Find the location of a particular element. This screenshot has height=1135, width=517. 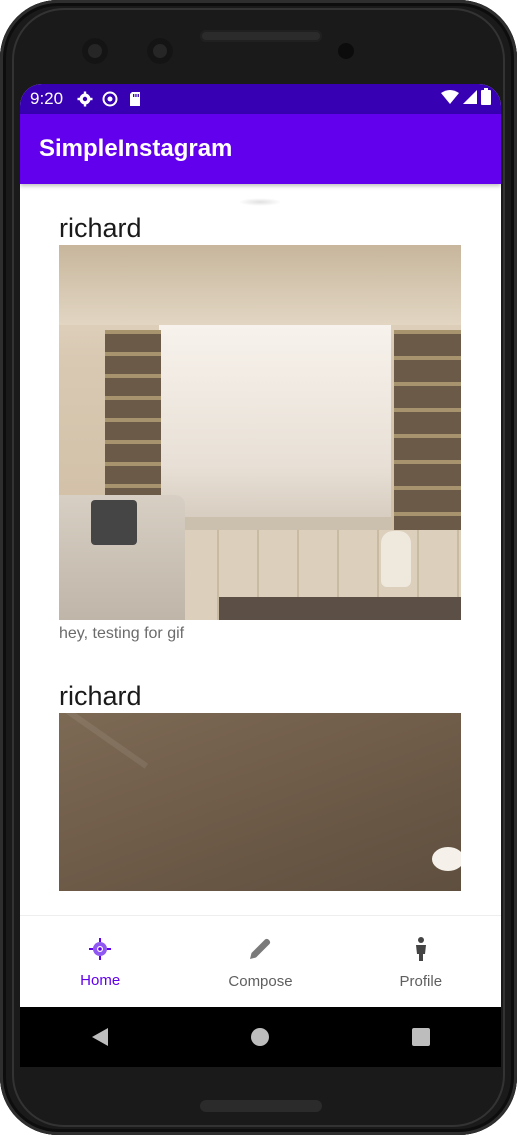

post-image is located at coordinates (260, 802).